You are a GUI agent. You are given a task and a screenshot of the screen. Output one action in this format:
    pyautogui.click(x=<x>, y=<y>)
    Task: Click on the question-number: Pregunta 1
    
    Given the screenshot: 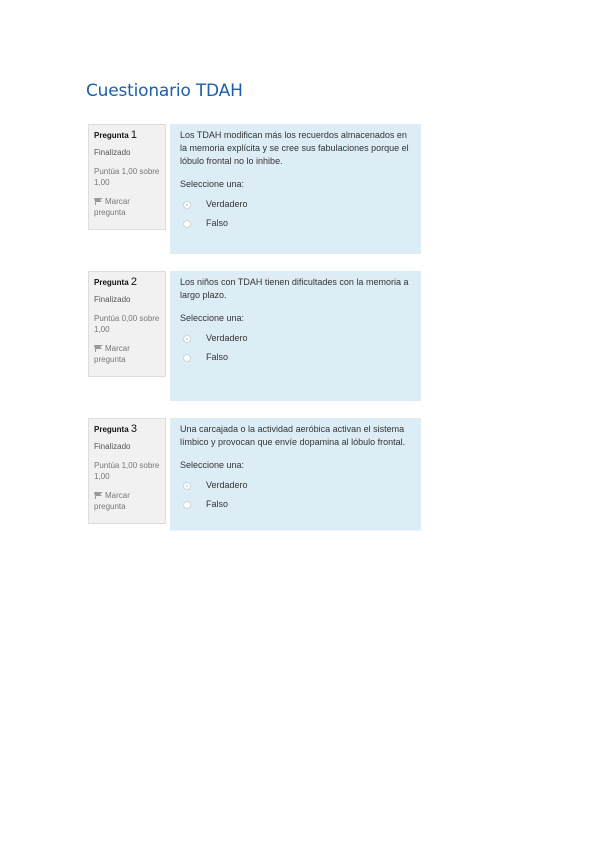 What is the action you would take?
    pyautogui.click(x=127, y=135)
    